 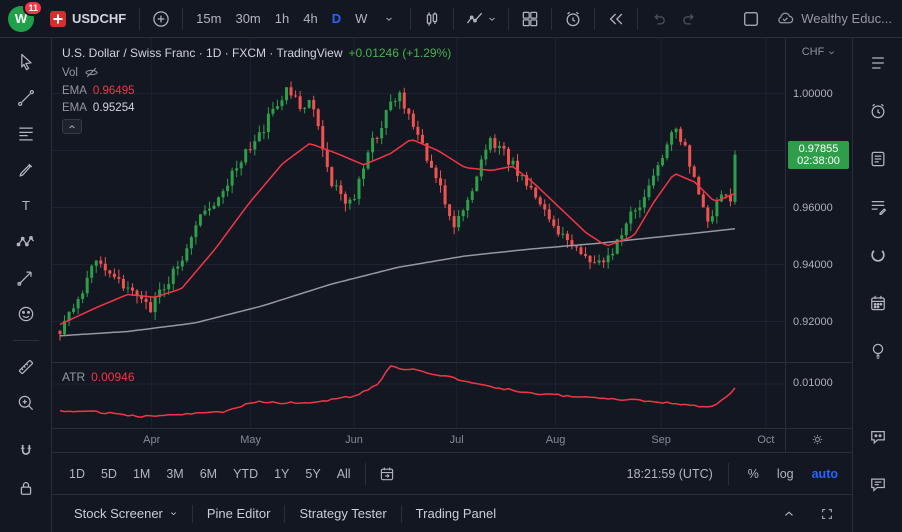 I want to click on square-icon, so click(x=751, y=18).